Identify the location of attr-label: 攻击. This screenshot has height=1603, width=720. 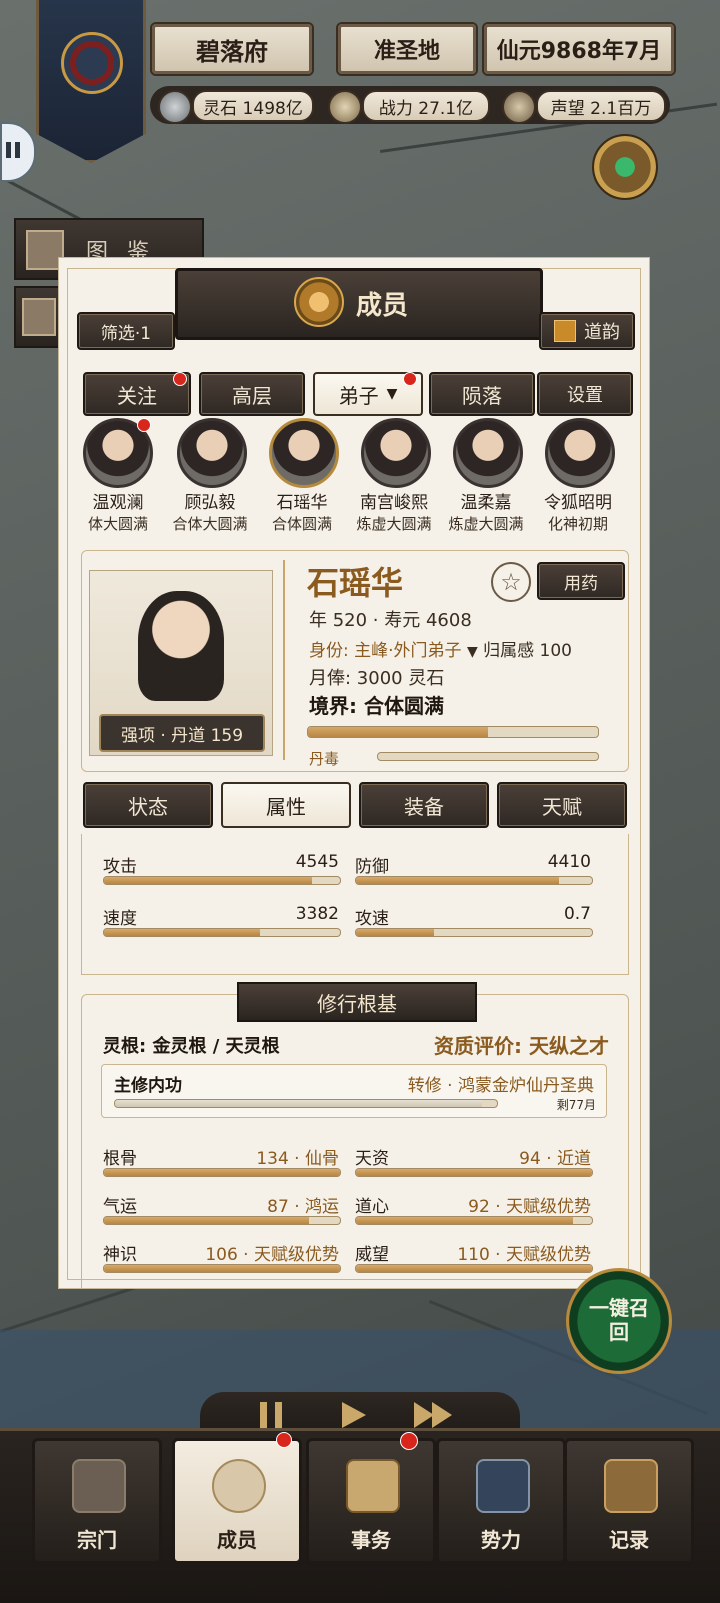
(120, 867).